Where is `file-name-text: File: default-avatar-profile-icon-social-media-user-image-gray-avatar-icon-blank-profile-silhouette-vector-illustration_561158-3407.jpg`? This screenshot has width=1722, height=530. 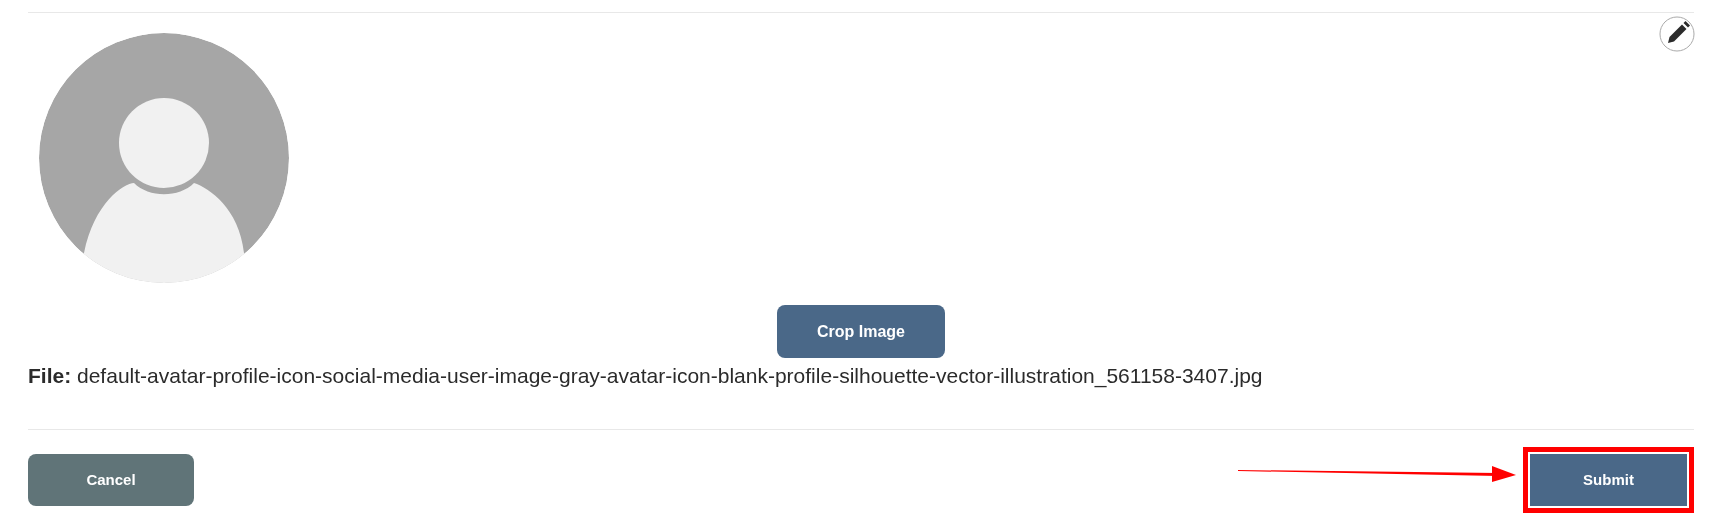
file-name-text: File: default-avatar-profile-icon-social-media-user-image-gray-avatar-icon-blank-profile-silhouette-vector-illustration_561158-3407.jpg is located at coordinates (645, 376).